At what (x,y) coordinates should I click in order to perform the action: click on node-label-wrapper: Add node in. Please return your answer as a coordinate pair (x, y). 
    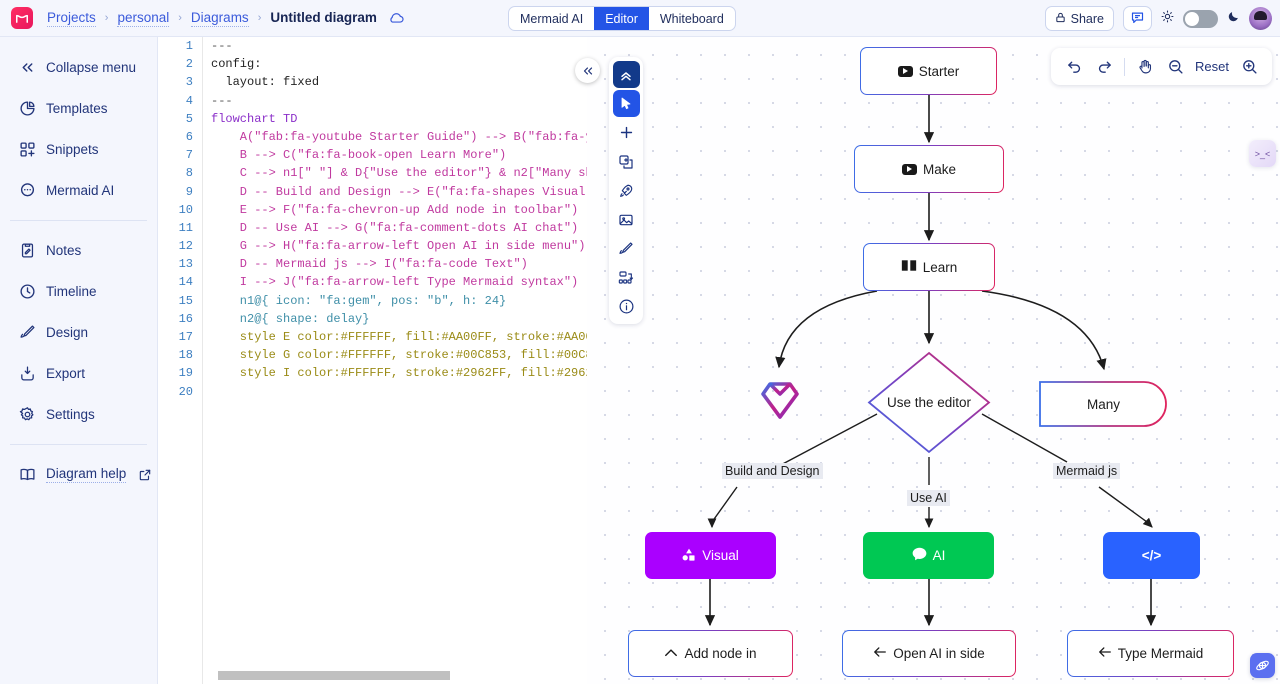
    Looking at the image, I should click on (710, 653).